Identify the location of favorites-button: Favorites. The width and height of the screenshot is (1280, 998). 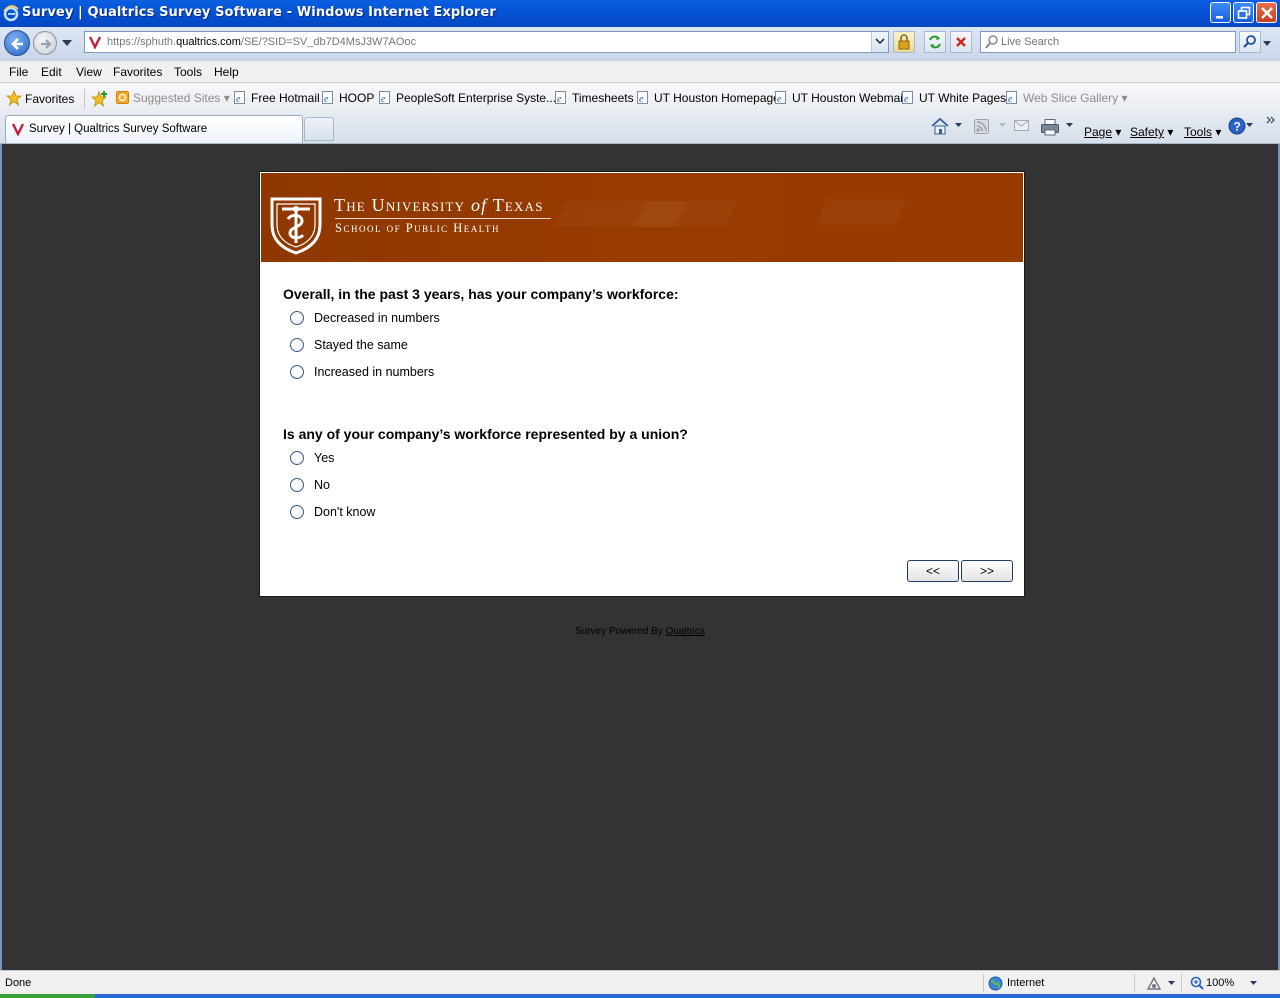
(39, 98).